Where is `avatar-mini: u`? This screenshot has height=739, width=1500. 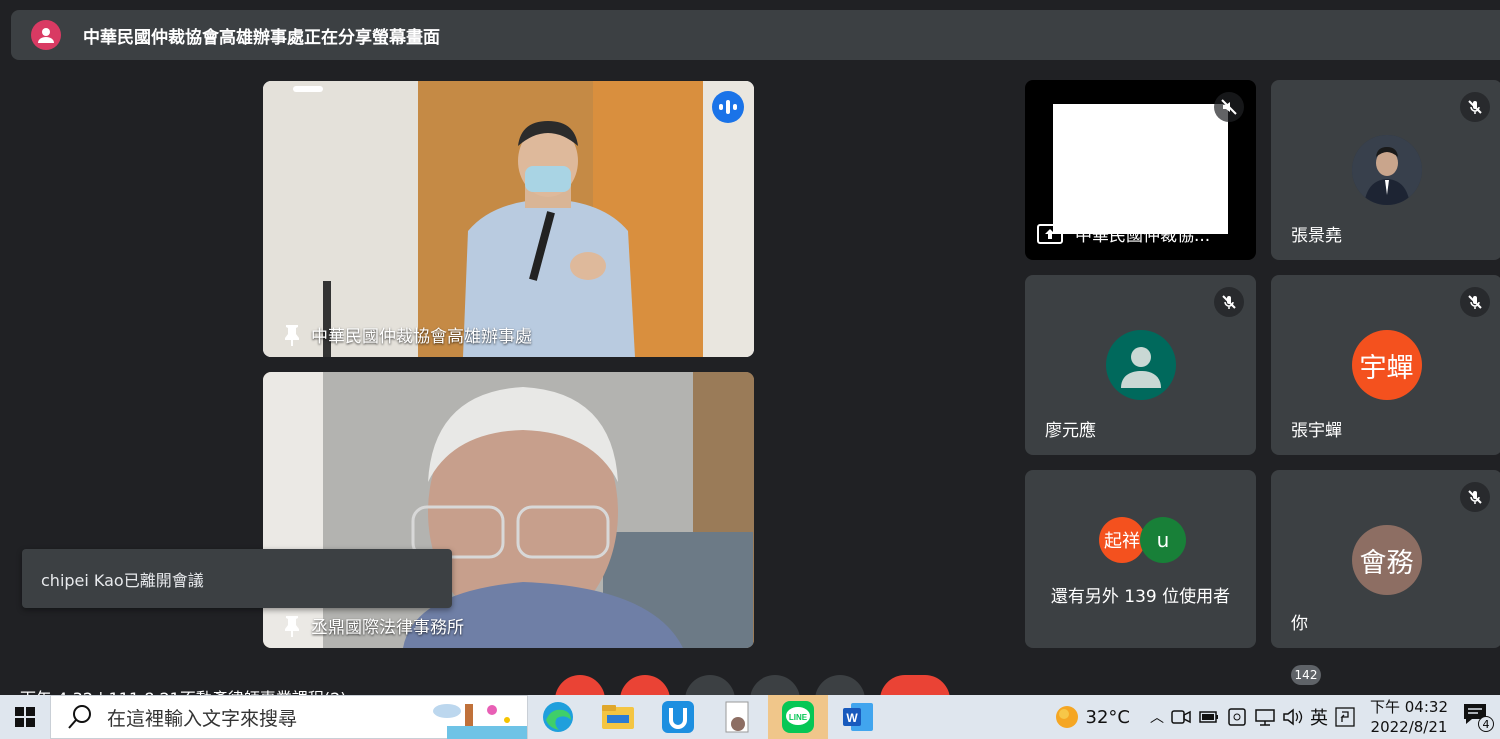 avatar-mini: u is located at coordinates (1163, 540).